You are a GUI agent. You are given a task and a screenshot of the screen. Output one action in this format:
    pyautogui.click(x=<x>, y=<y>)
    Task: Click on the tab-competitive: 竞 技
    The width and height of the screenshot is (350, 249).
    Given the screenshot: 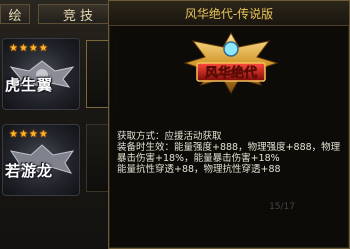 What is the action you would take?
    pyautogui.click(x=78, y=14)
    